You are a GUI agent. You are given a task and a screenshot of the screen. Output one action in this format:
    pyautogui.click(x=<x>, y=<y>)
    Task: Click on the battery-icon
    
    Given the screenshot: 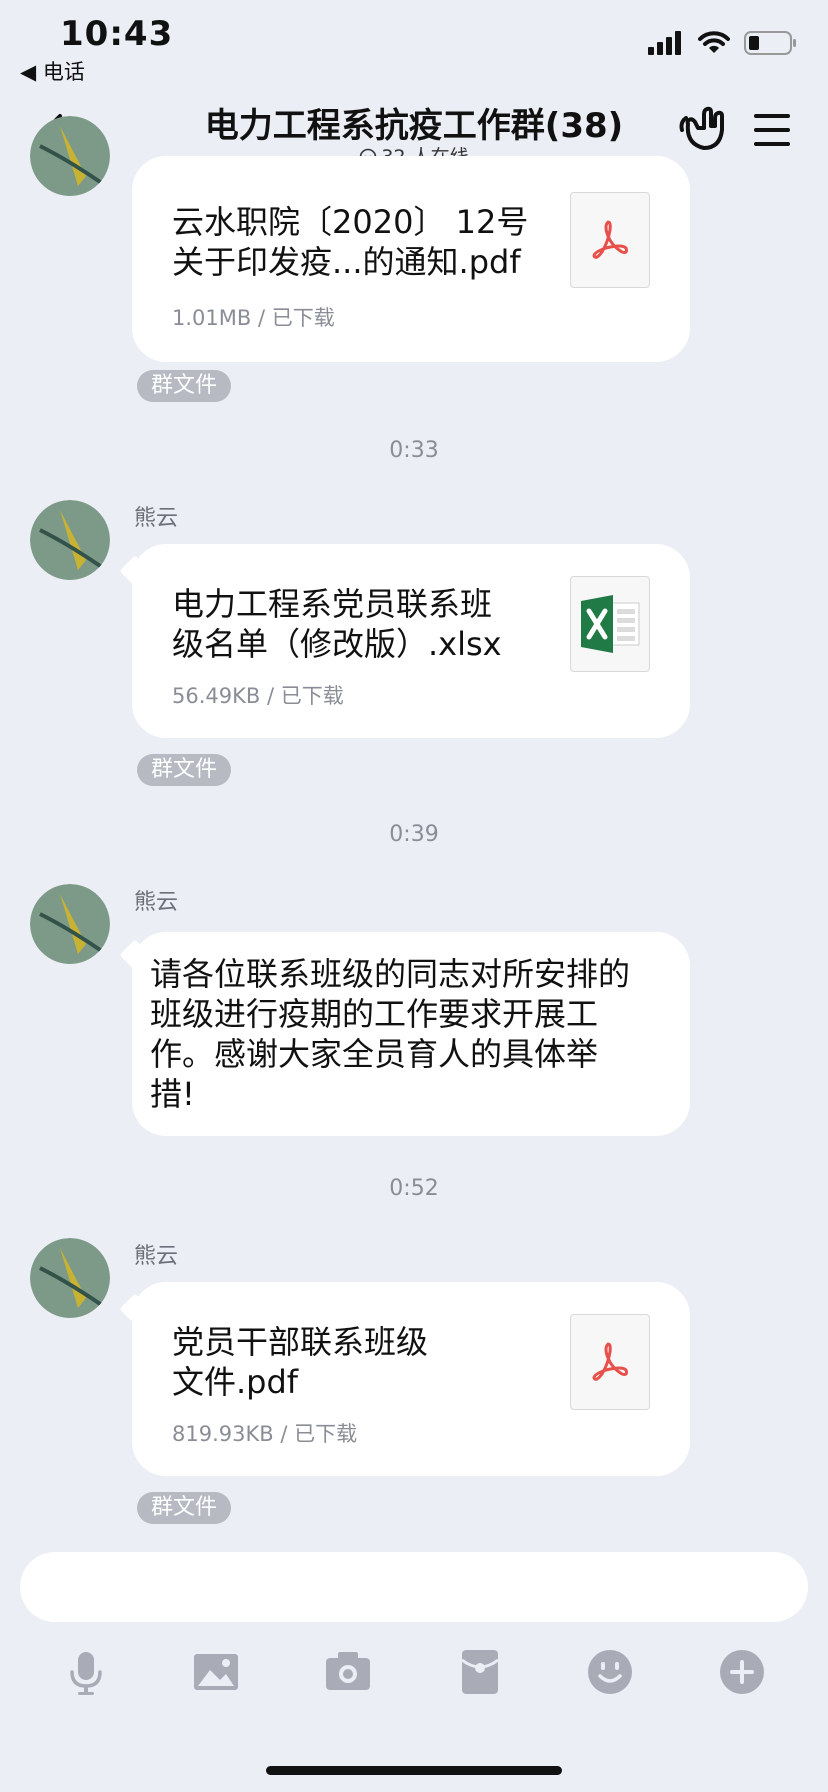 What is the action you would take?
    pyautogui.click(x=770, y=43)
    